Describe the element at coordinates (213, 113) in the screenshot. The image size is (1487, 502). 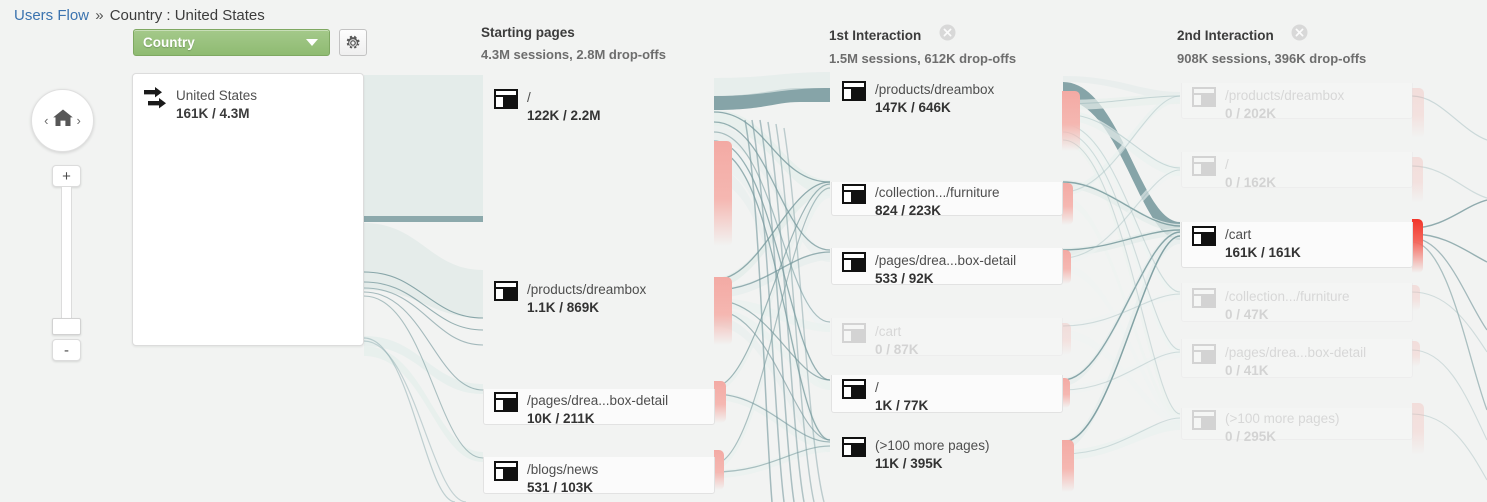
I see `source-node-value: 161K / 4.3M` at that location.